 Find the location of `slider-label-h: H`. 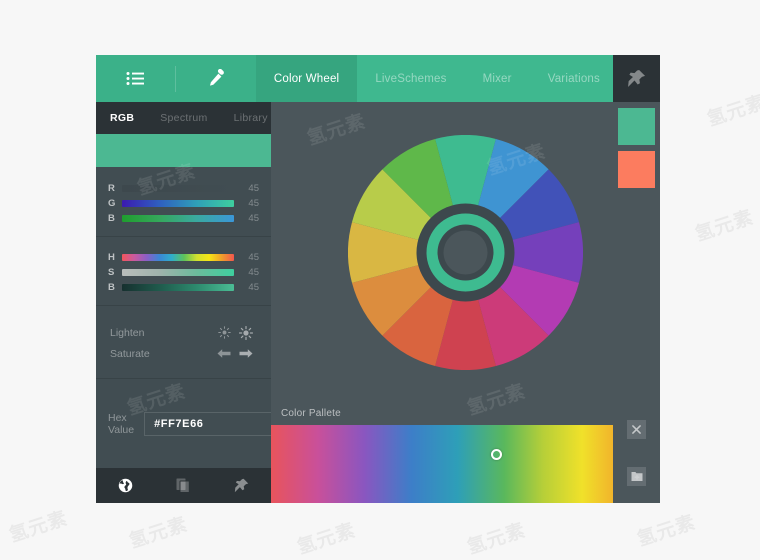

slider-label-h: H is located at coordinates (112, 257).